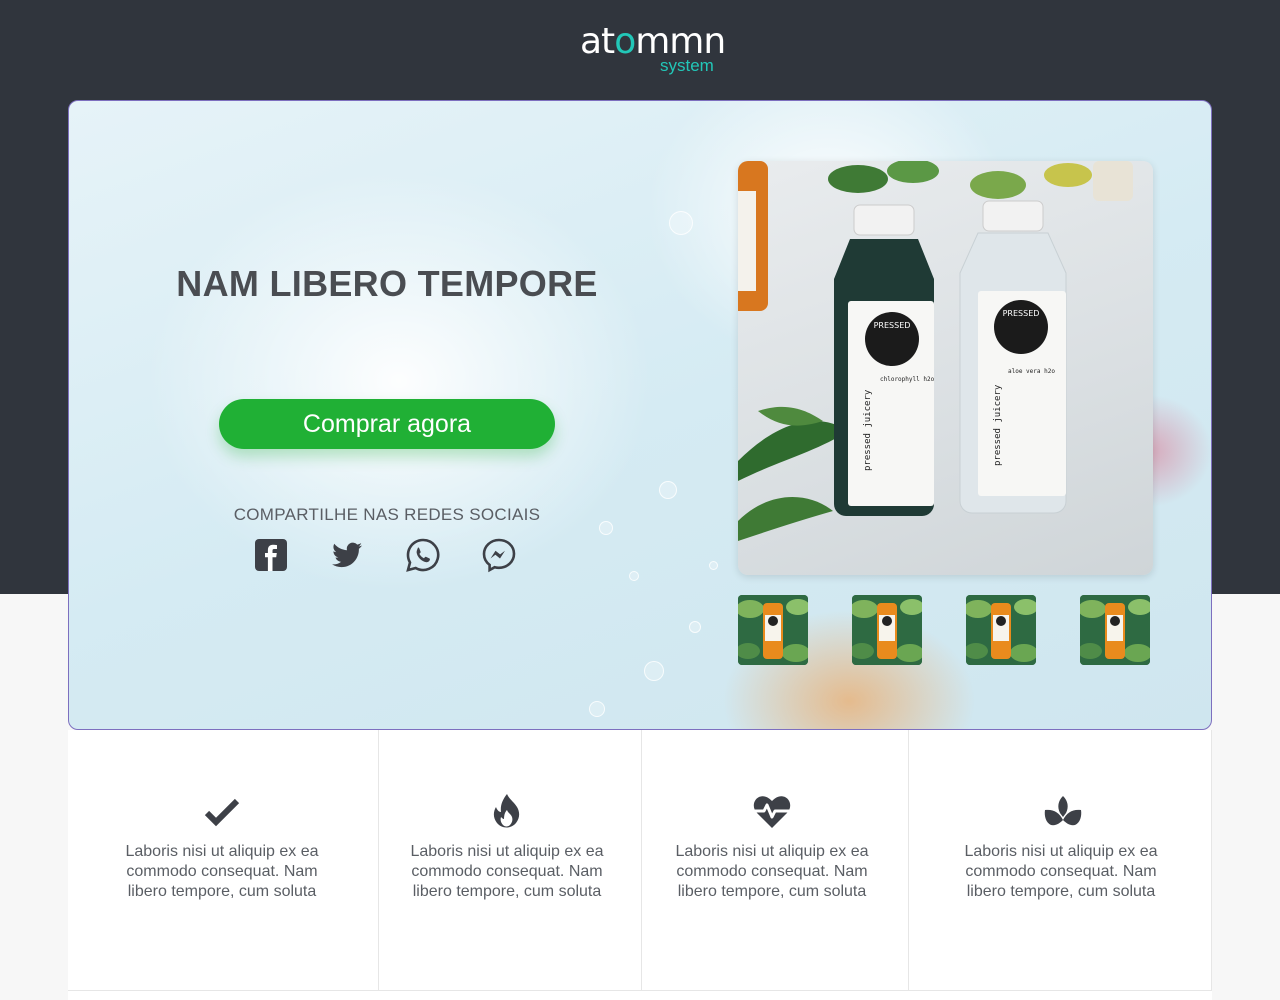 This screenshot has height=1000, width=1280. What do you see at coordinates (640, 52) in the screenshot?
I see `brand-logo: atommn system` at bounding box center [640, 52].